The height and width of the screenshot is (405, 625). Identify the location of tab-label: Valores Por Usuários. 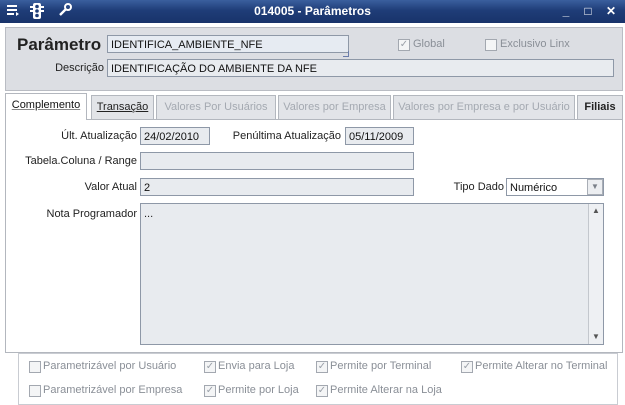
(216, 107).